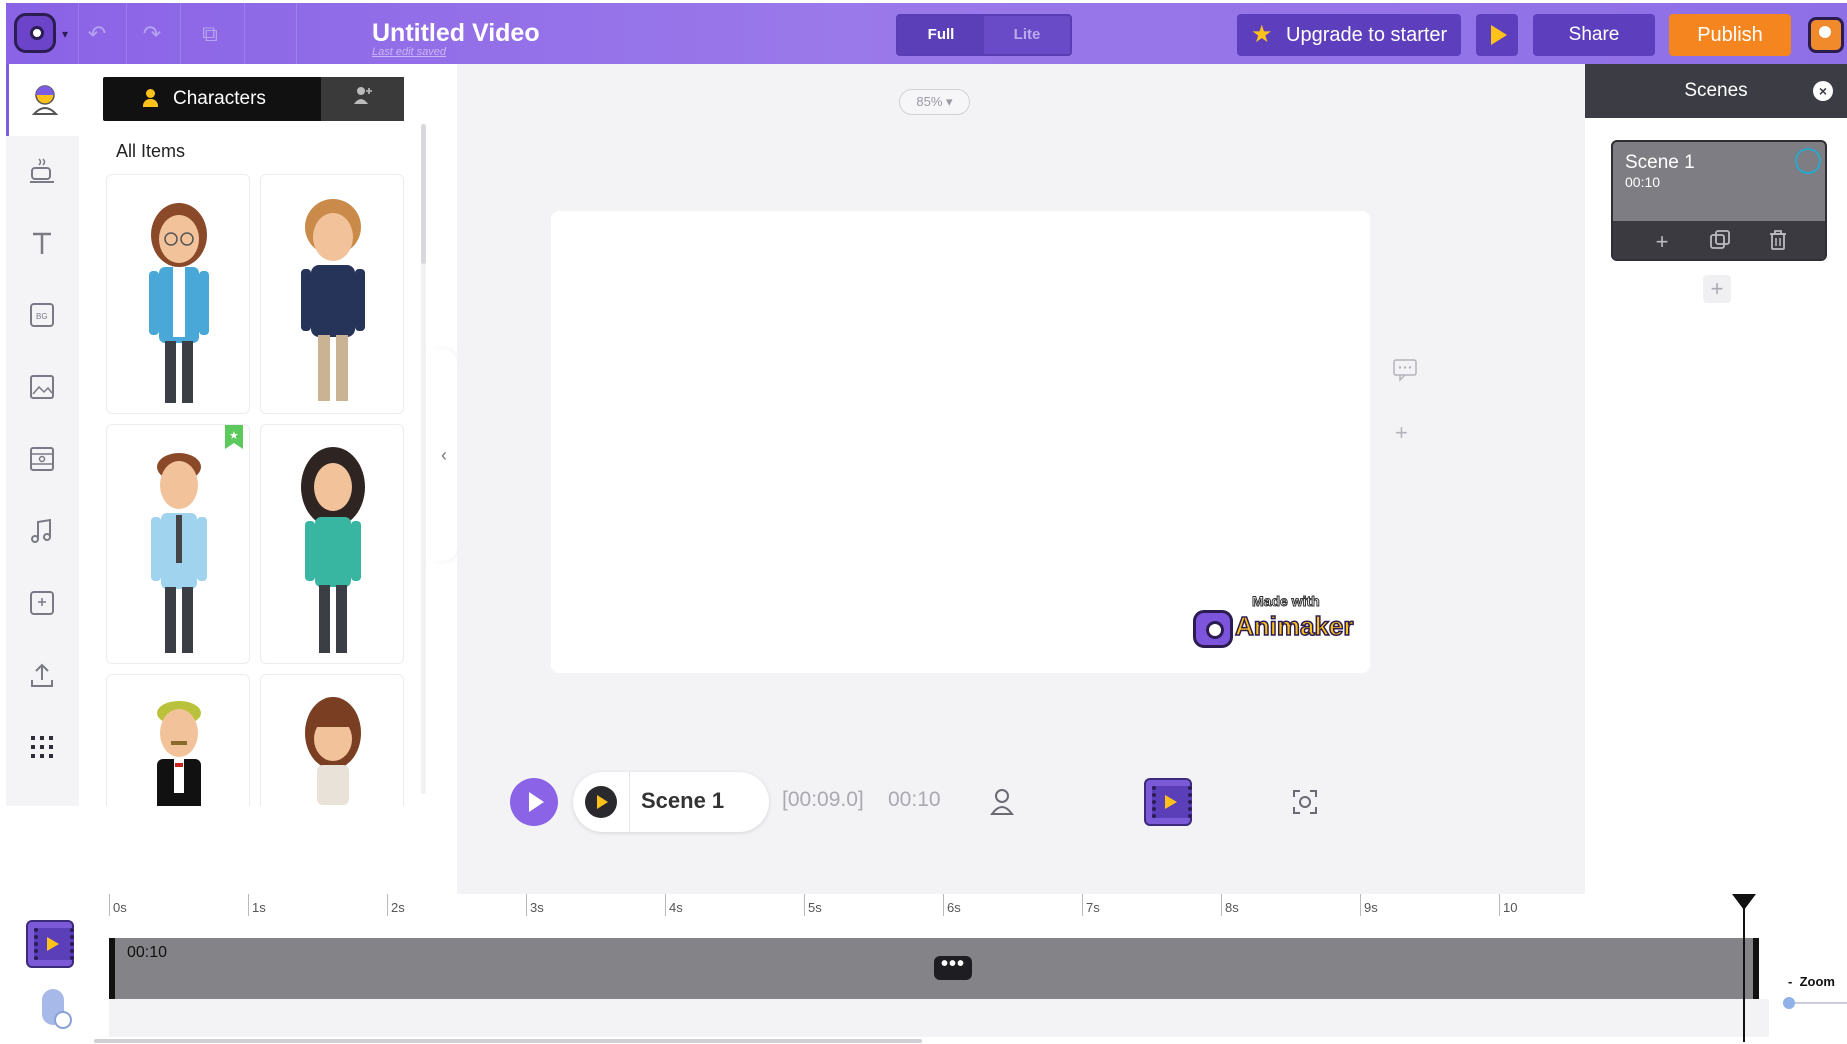 Image resolution: width=1847 pixels, height=1044 pixels. What do you see at coordinates (423, 194) in the screenshot?
I see `panel-scrollbar` at bounding box center [423, 194].